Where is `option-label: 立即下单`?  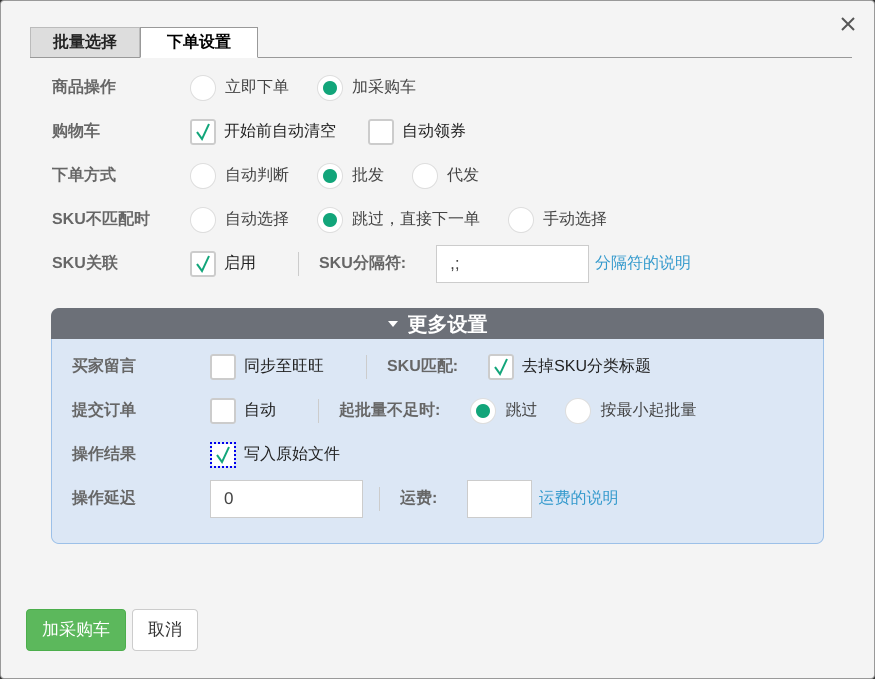 option-label: 立即下单 is located at coordinates (257, 88).